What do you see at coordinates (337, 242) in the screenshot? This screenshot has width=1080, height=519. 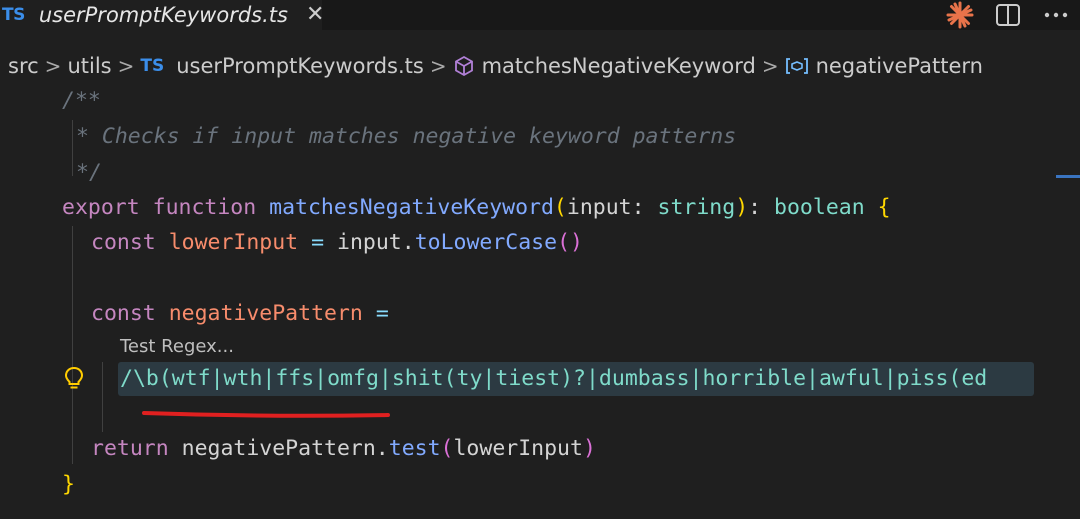 I see `code-line: const lowerInput = input.toLowerCase()` at bounding box center [337, 242].